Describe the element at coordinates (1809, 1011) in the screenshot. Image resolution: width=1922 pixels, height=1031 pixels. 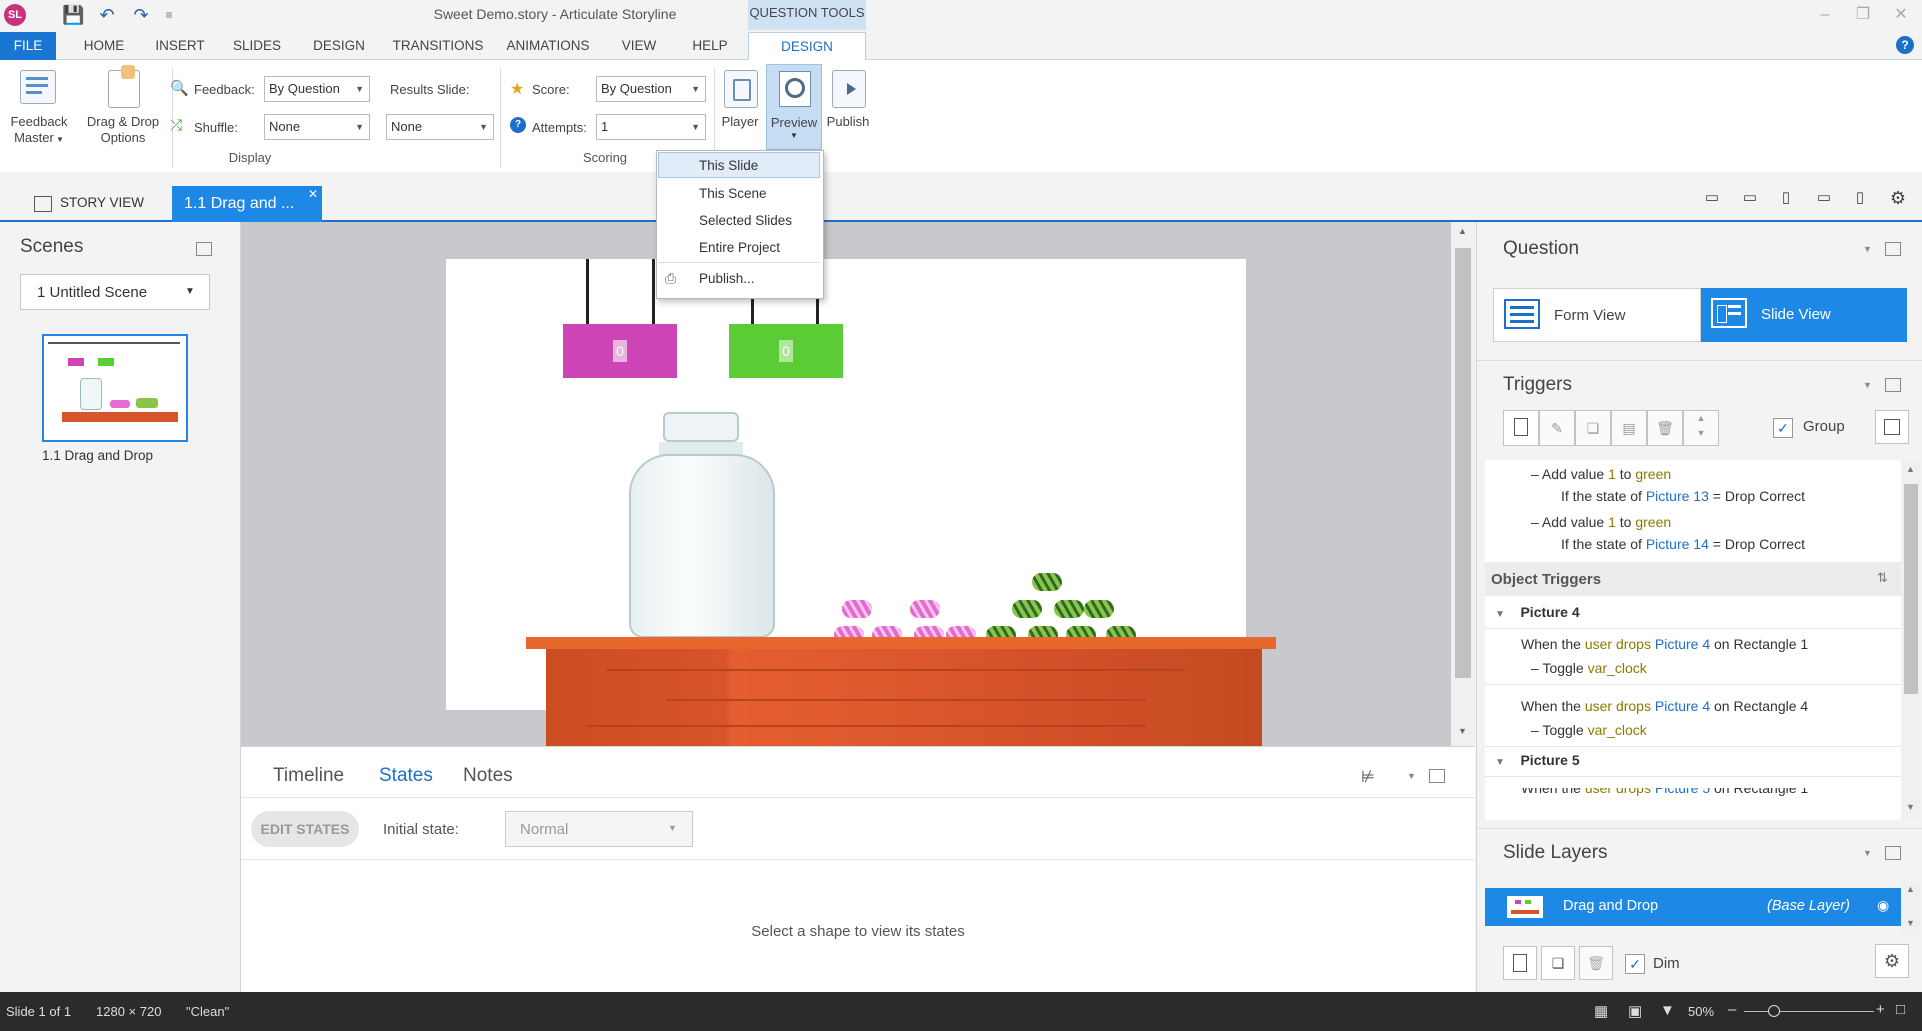
I see `zoom-slider` at that location.